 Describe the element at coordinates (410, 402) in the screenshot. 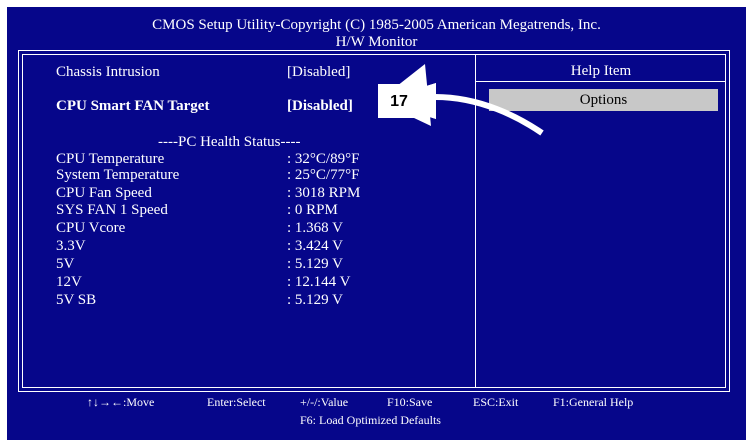

I see `footer-save-hint: F10:Save` at that location.